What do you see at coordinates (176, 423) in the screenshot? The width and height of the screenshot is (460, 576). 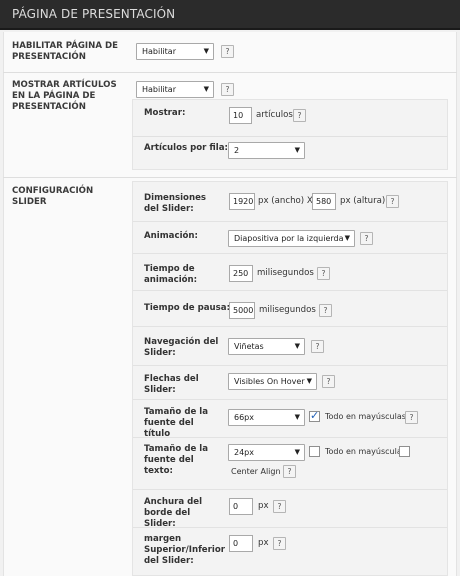 I see `tam-titulo-label: Tamaño de la fuente del título` at bounding box center [176, 423].